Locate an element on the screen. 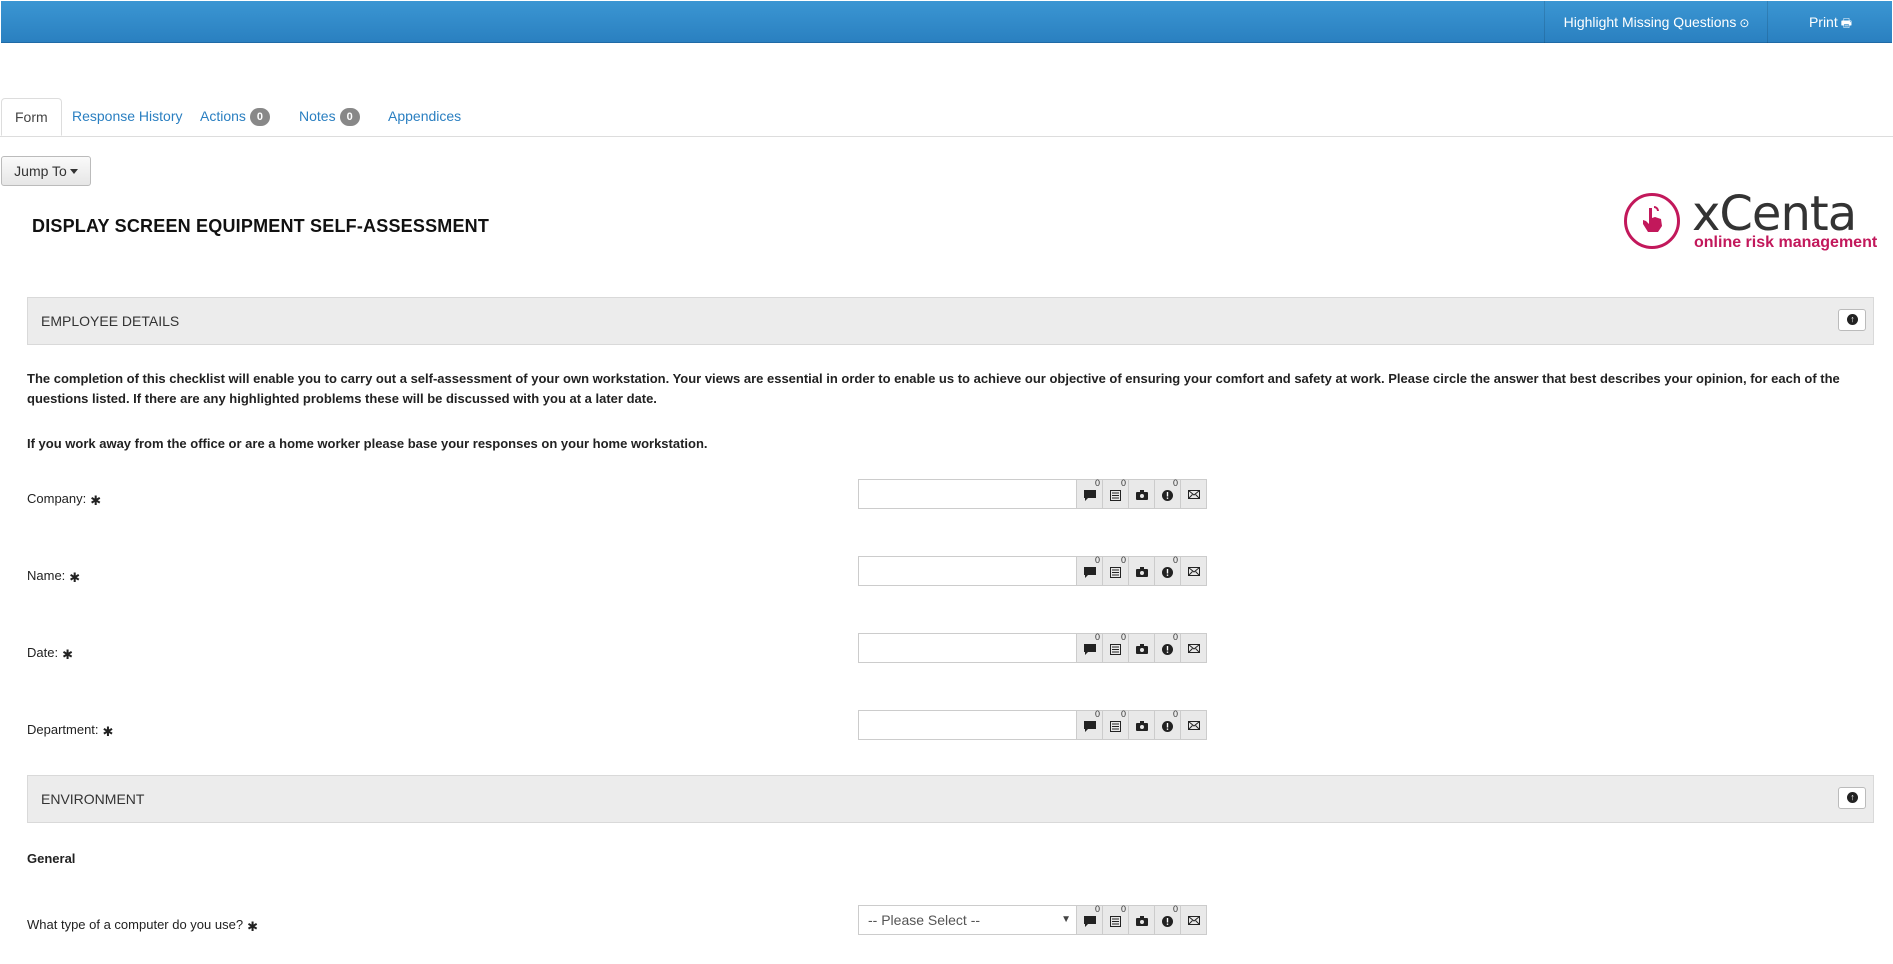 The image size is (1893, 964). tab-form-label: Form is located at coordinates (31, 117).